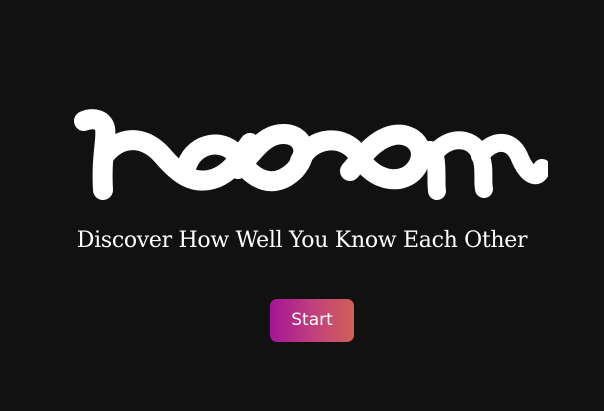 The height and width of the screenshot is (411, 604). What do you see at coordinates (302, 240) in the screenshot?
I see `tagline-text: Discover How Well You Know Each Other` at bounding box center [302, 240].